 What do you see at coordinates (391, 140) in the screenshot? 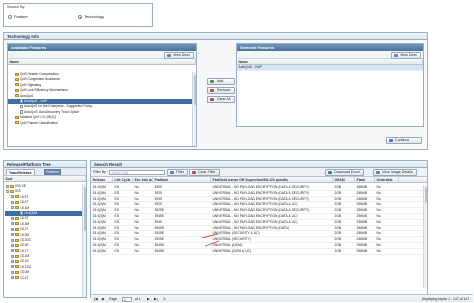
I see `continue-icon` at bounding box center [391, 140].